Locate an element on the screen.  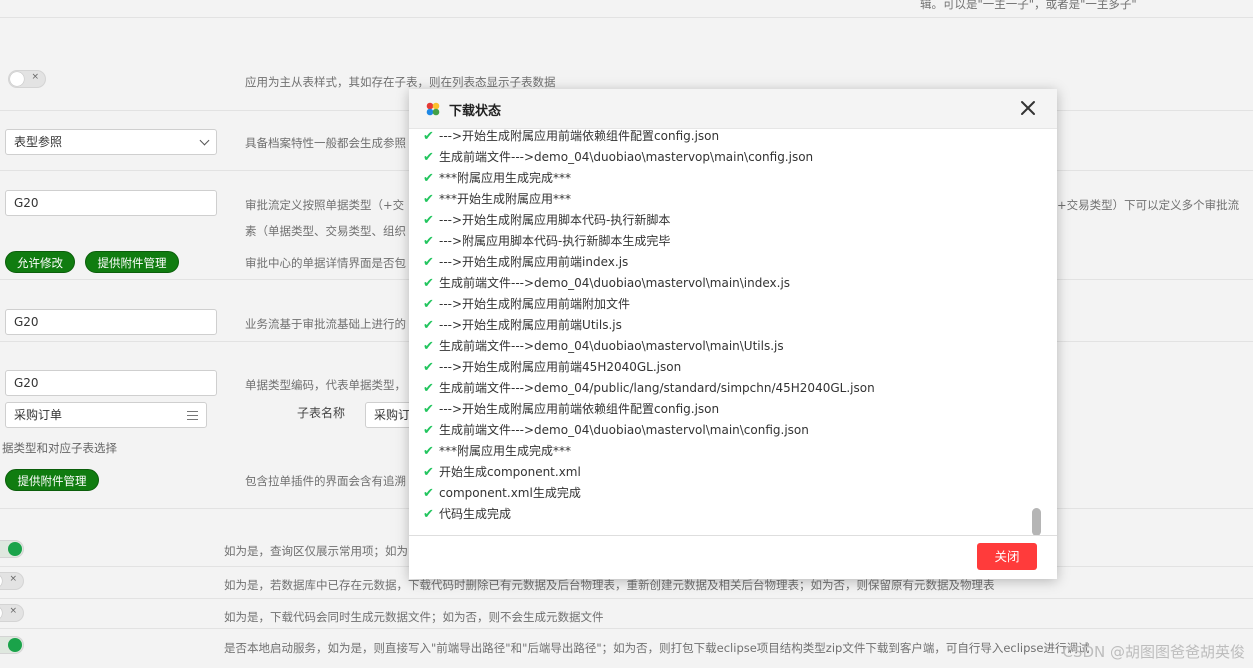
log-line-text: component.xml生成完成 is located at coordinates (510, 493).